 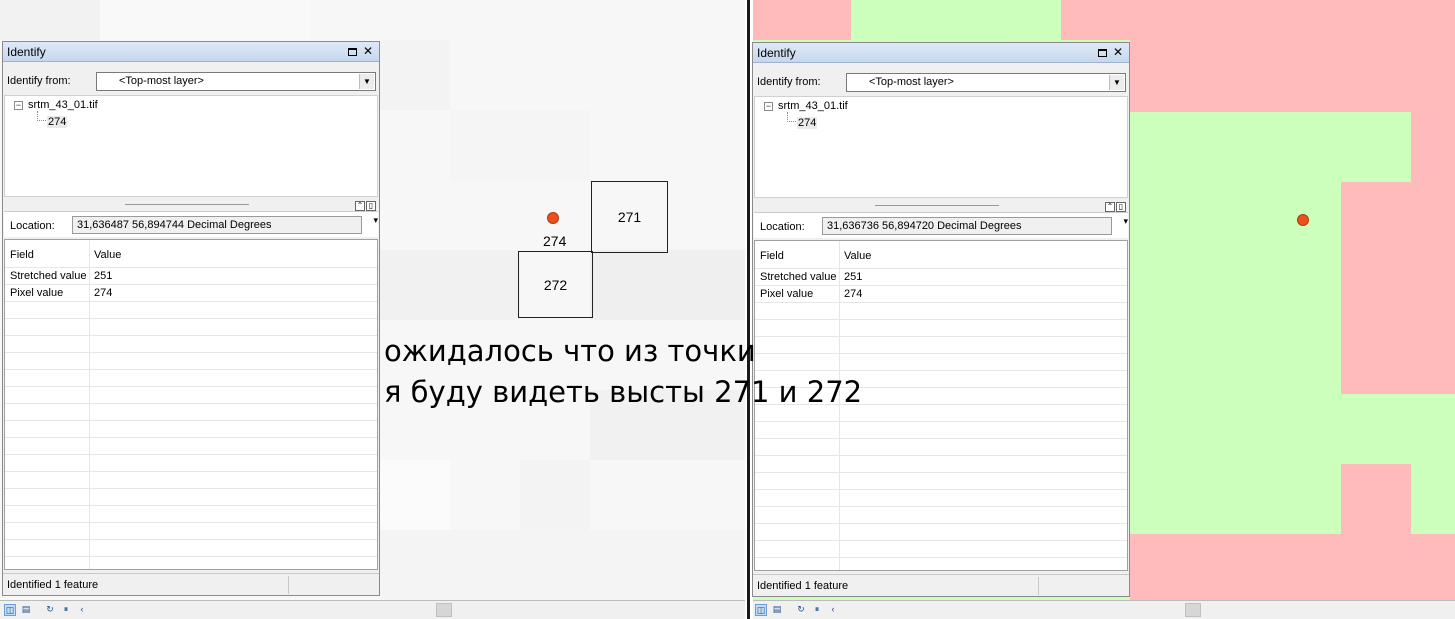 What do you see at coordinates (217, 225) in the screenshot?
I see `location-value: 31,636487 56,894744 Decimal Degrees` at bounding box center [217, 225].